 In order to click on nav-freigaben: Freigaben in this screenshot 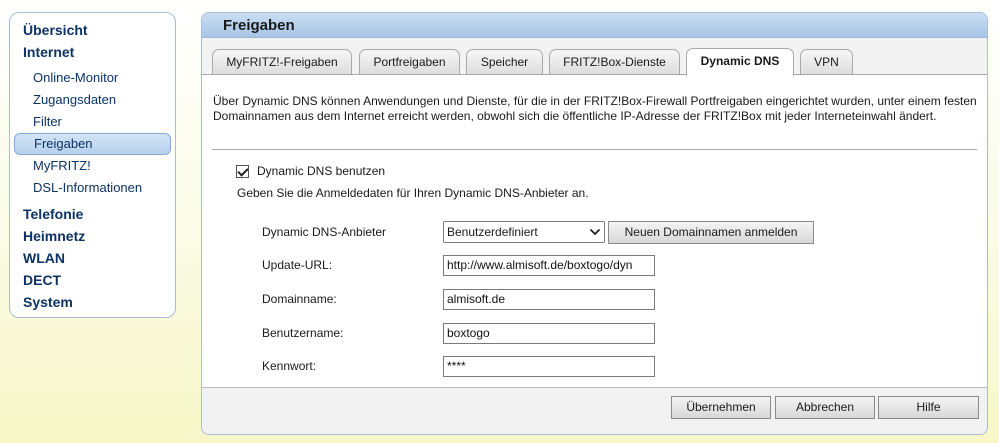, I will do `click(92, 144)`.